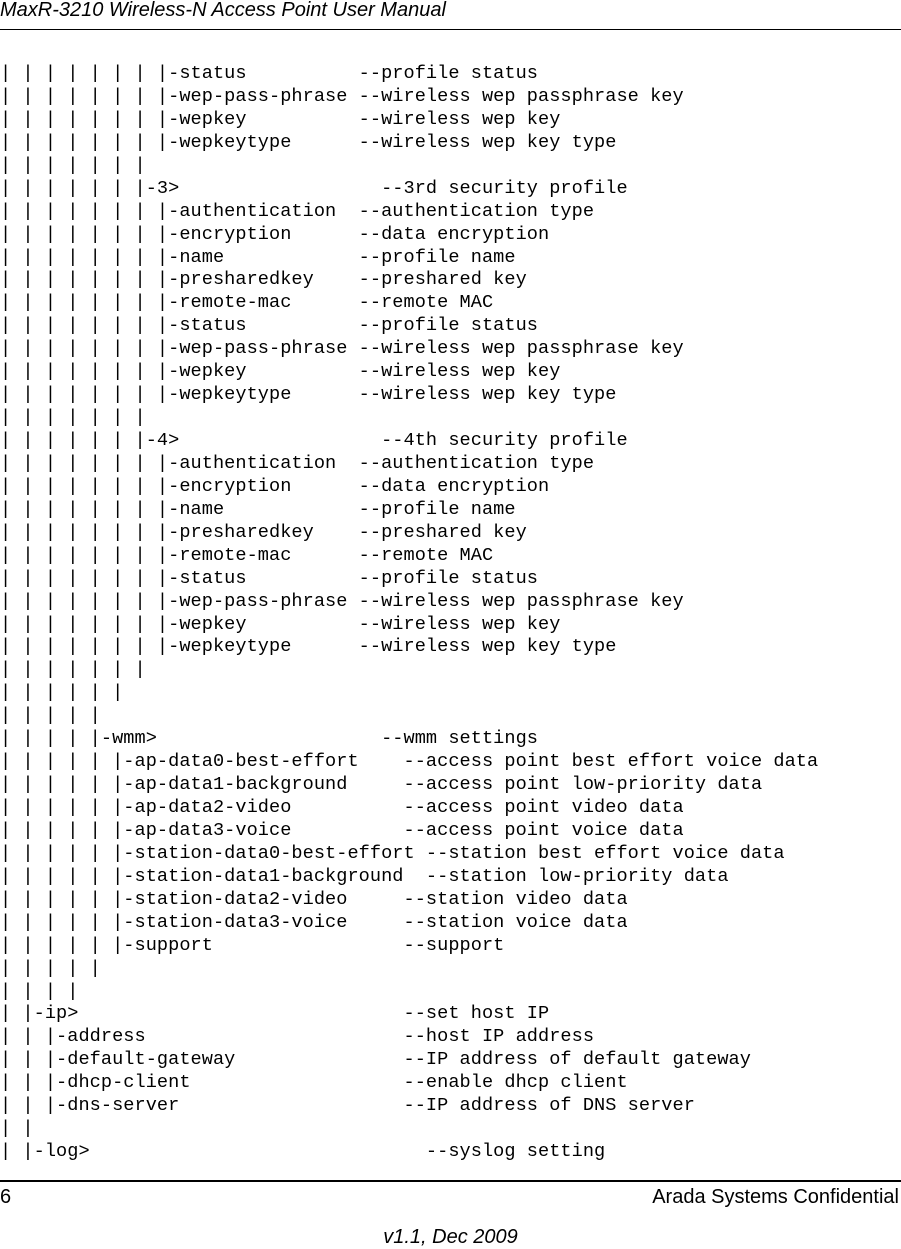 The height and width of the screenshot is (1249, 901). Describe the element at coordinates (314, 188) in the screenshot. I see `code-line: | | | | | | |-3> --3rd security profile` at that location.